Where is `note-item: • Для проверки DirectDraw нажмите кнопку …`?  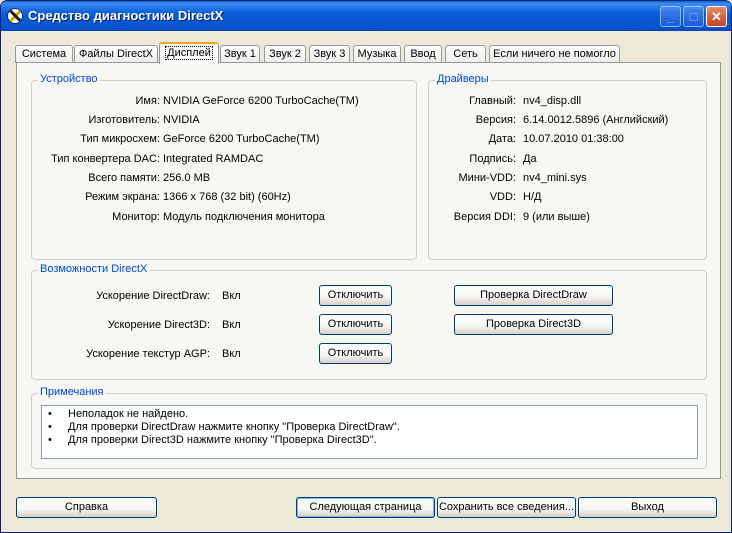 note-item: • Для проверки DirectDraw нажмите кнопку … is located at coordinates (224, 427).